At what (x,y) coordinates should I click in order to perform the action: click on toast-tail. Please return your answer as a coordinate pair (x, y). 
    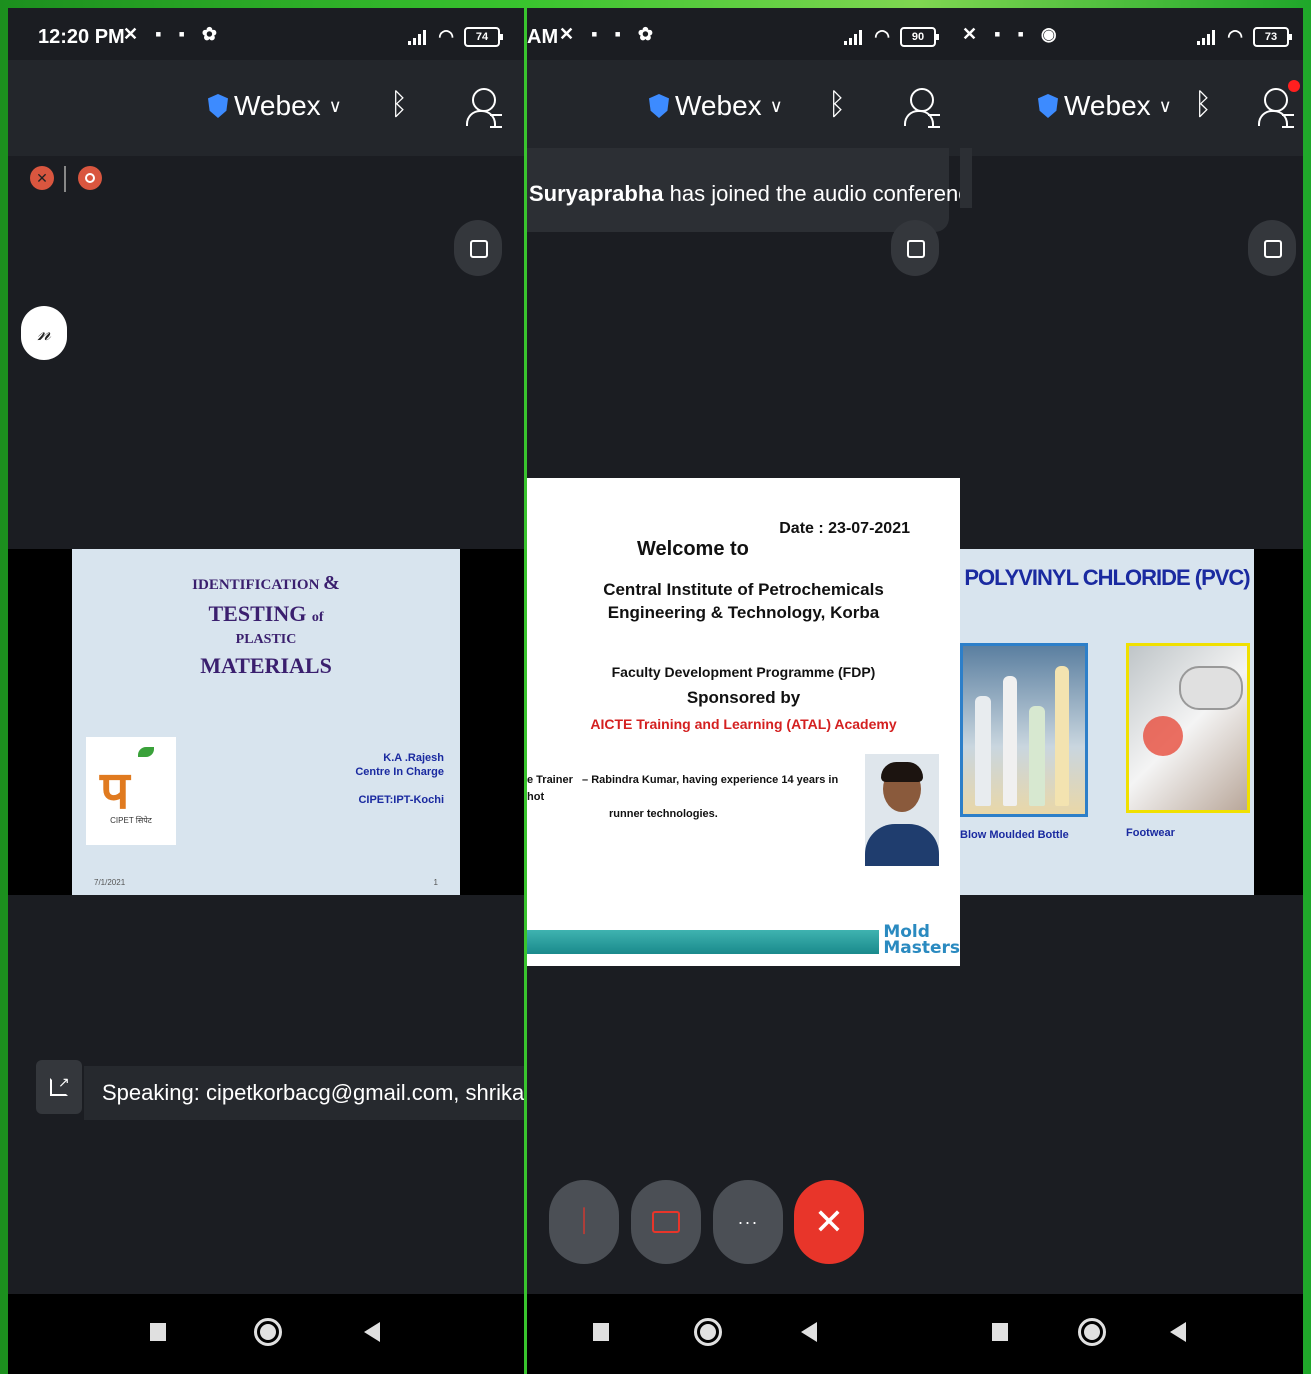
    Looking at the image, I should click on (966, 178).